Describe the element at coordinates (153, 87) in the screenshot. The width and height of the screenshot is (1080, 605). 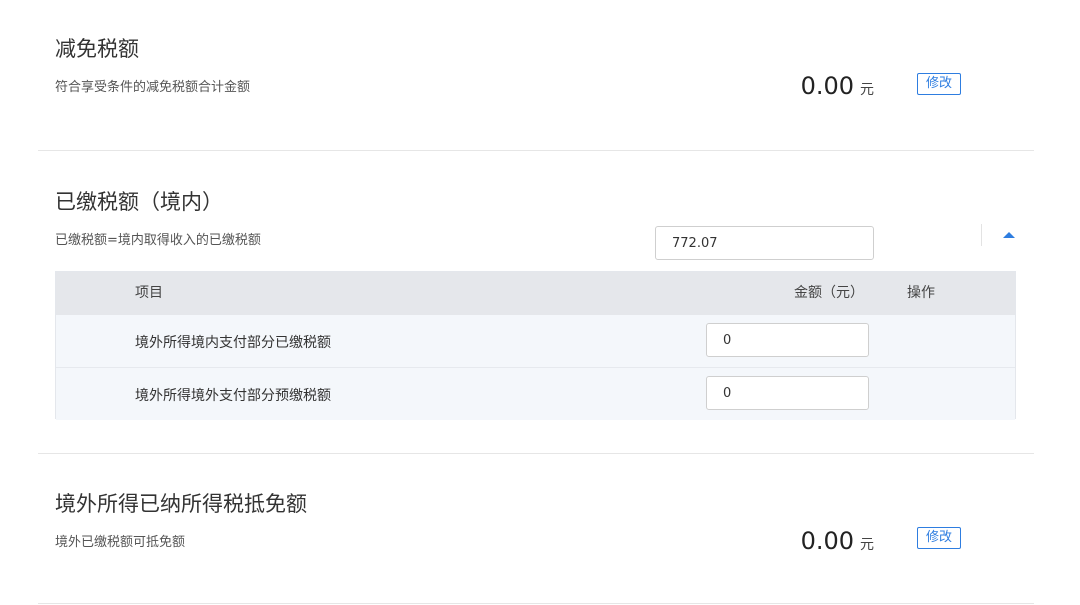
I see `reduction-description: 符合享受条件的减免税额合计金额` at that location.